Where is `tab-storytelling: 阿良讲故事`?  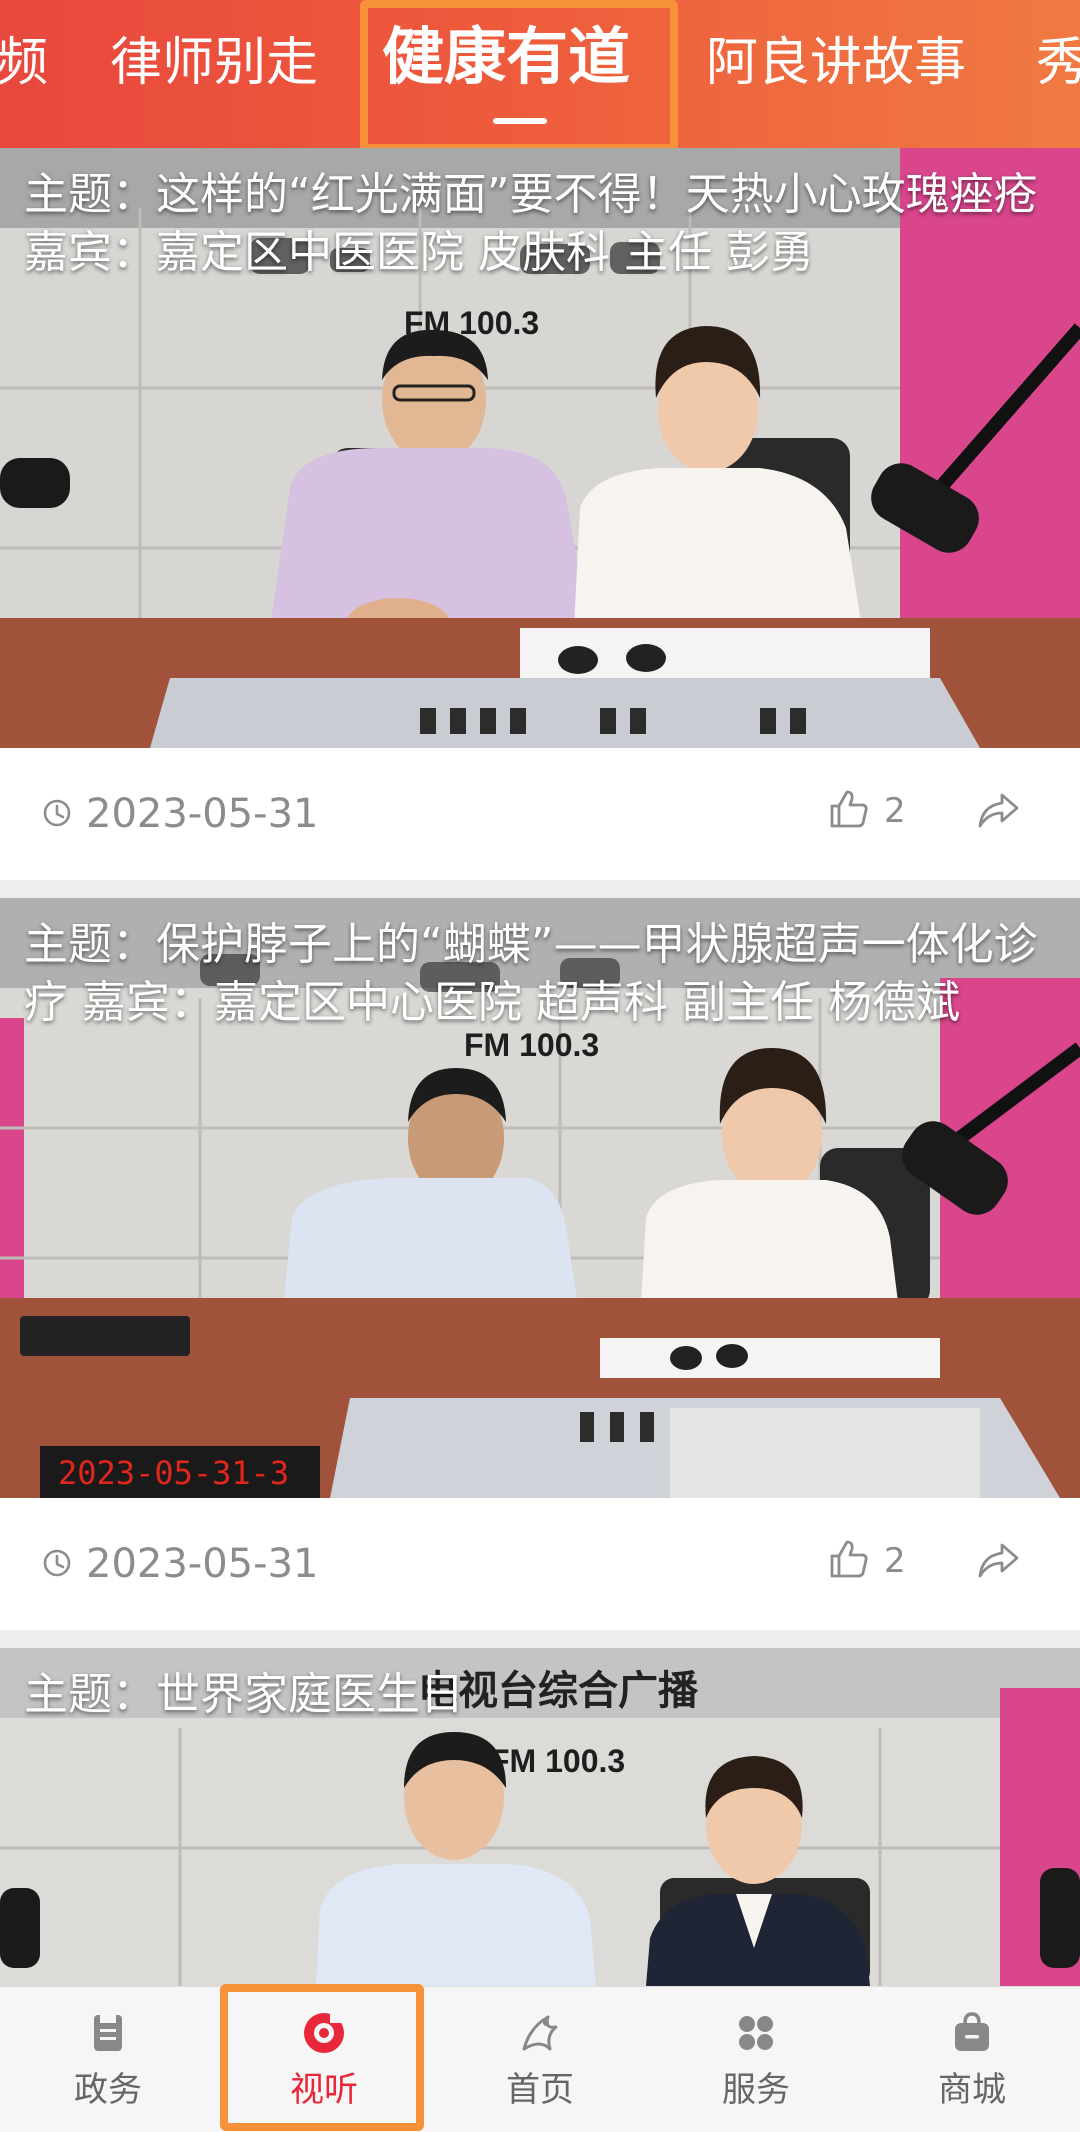
tab-storytelling: 阿良讲故事 is located at coordinates (836, 63).